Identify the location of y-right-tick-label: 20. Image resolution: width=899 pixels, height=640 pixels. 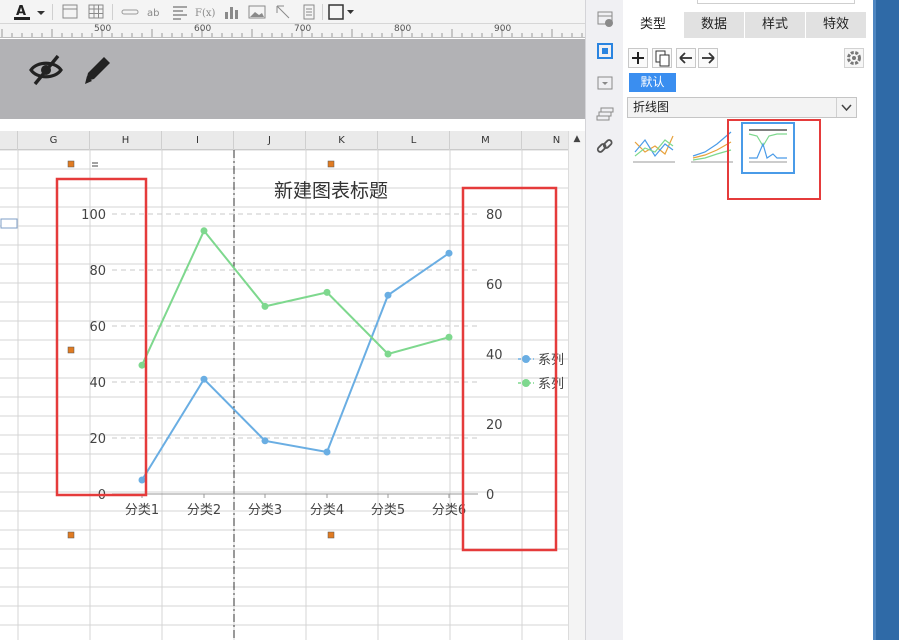
(494, 425).